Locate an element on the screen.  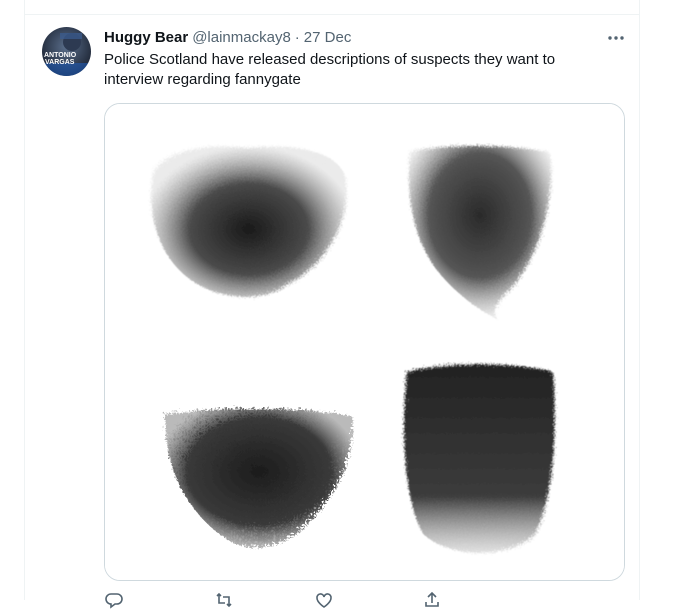
reply-button is located at coordinates (116, 600).